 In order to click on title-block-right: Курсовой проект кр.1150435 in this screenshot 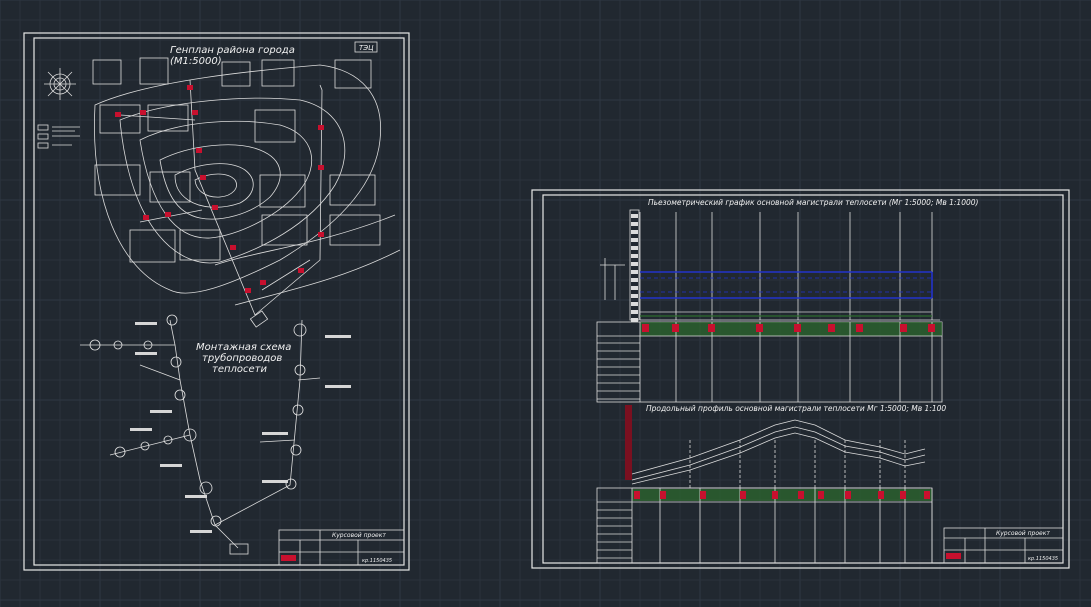, I will do `click(1003, 545)`.